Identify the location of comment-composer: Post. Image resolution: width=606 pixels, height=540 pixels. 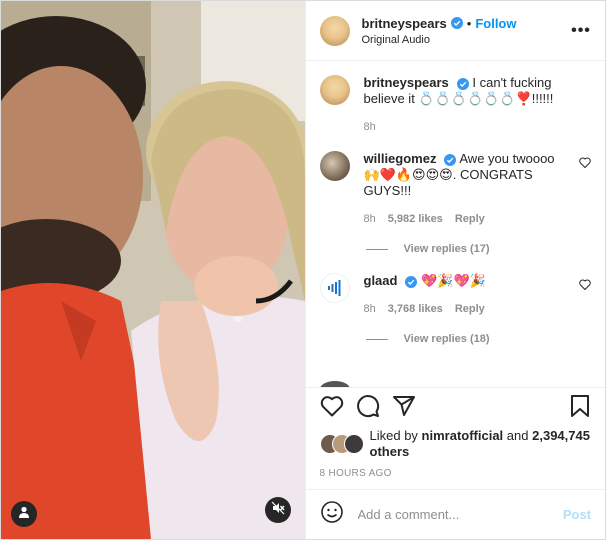
(455, 514).